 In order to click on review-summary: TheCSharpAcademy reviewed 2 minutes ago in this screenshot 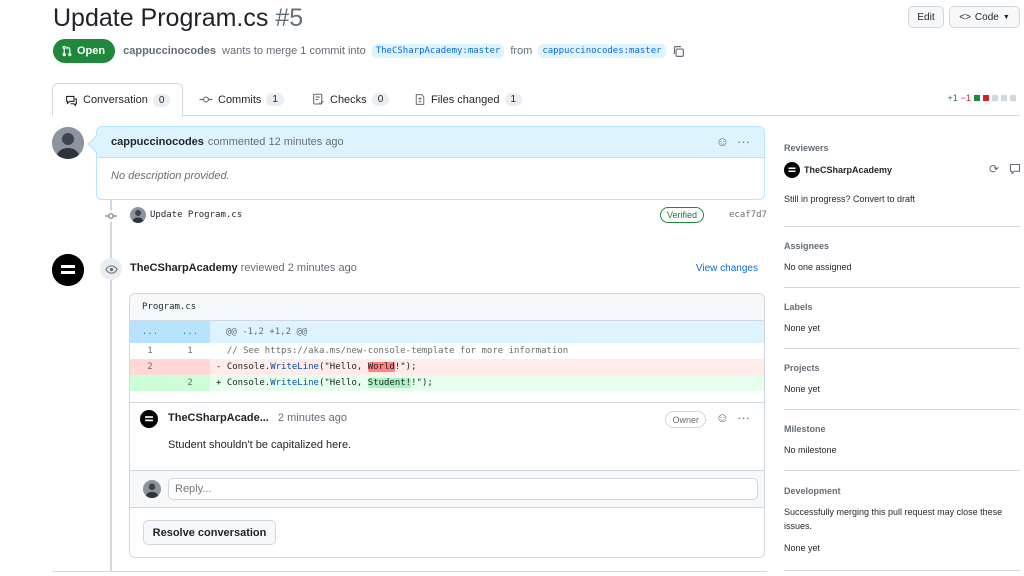, I will do `click(243, 268)`.